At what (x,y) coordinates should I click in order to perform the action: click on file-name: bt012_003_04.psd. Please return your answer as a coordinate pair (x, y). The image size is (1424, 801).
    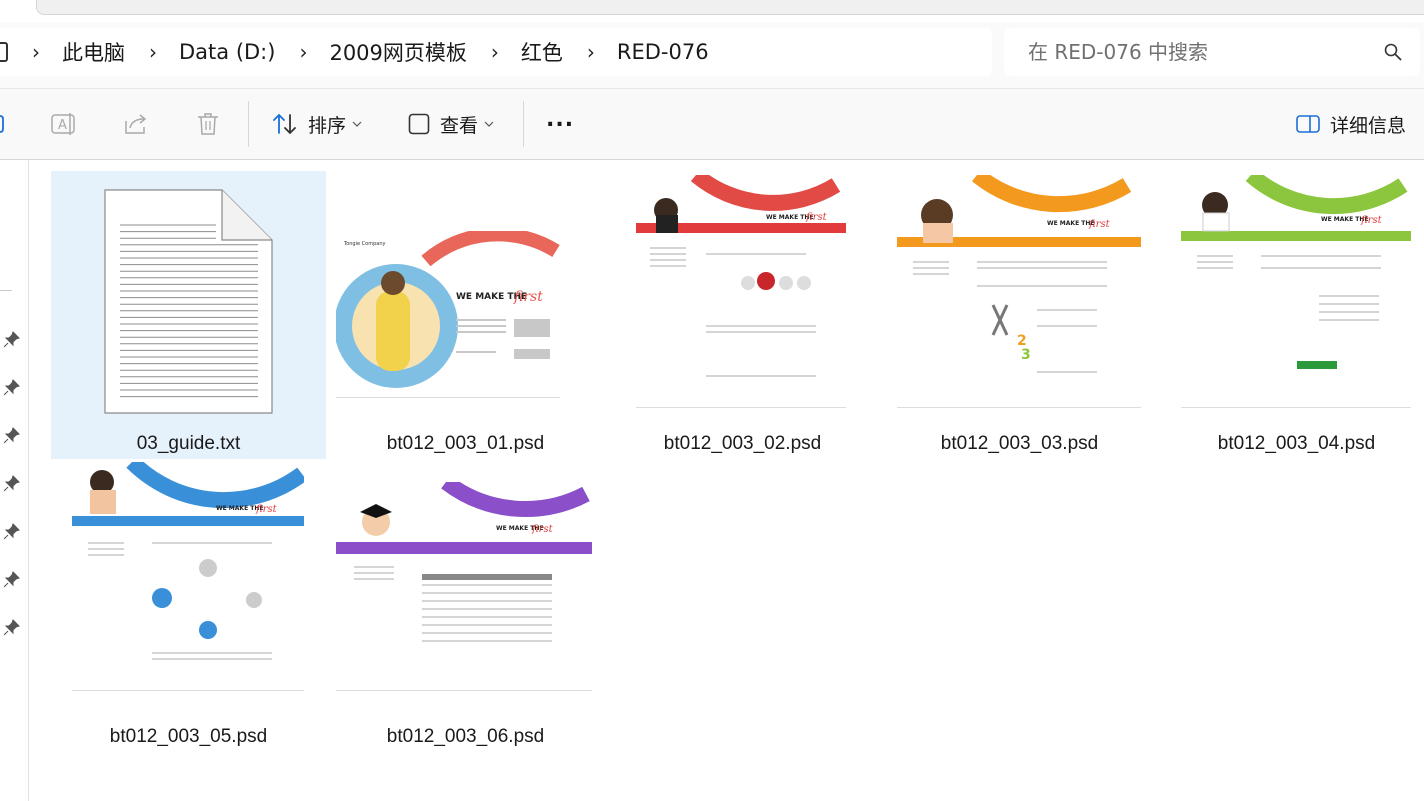
    Looking at the image, I should click on (1296, 443).